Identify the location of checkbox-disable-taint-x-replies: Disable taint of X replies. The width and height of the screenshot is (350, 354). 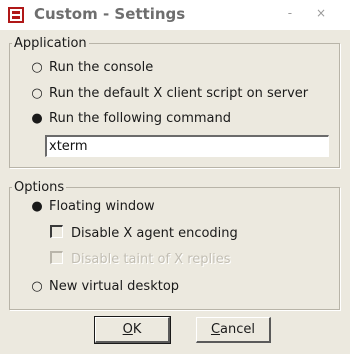
(140, 259).